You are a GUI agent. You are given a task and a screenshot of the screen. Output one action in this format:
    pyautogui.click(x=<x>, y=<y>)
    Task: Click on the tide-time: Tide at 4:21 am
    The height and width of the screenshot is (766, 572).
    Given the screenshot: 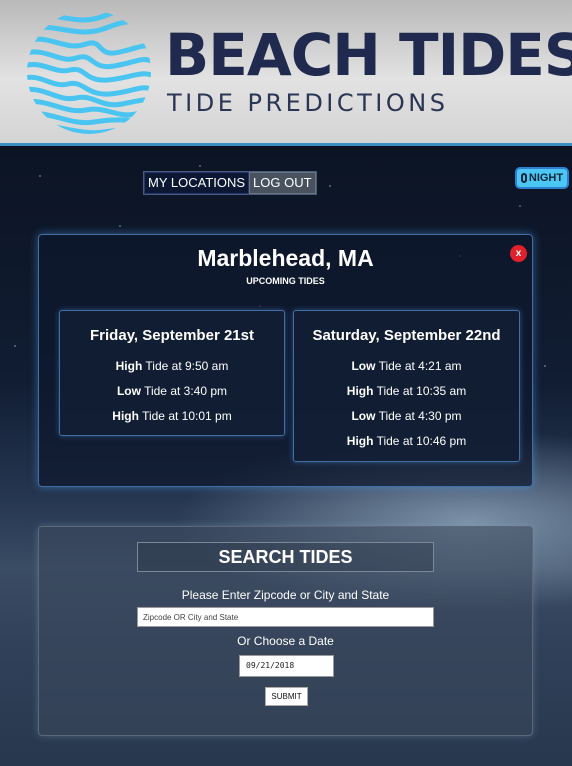 What is the action you would take?
    pyautogui.click(x=418, y=366)
    